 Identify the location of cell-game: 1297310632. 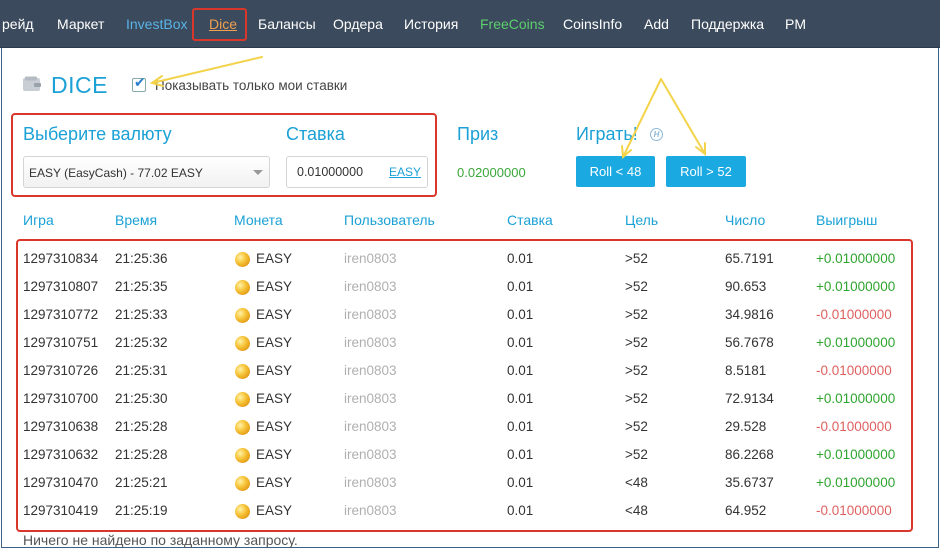
(61, 454).